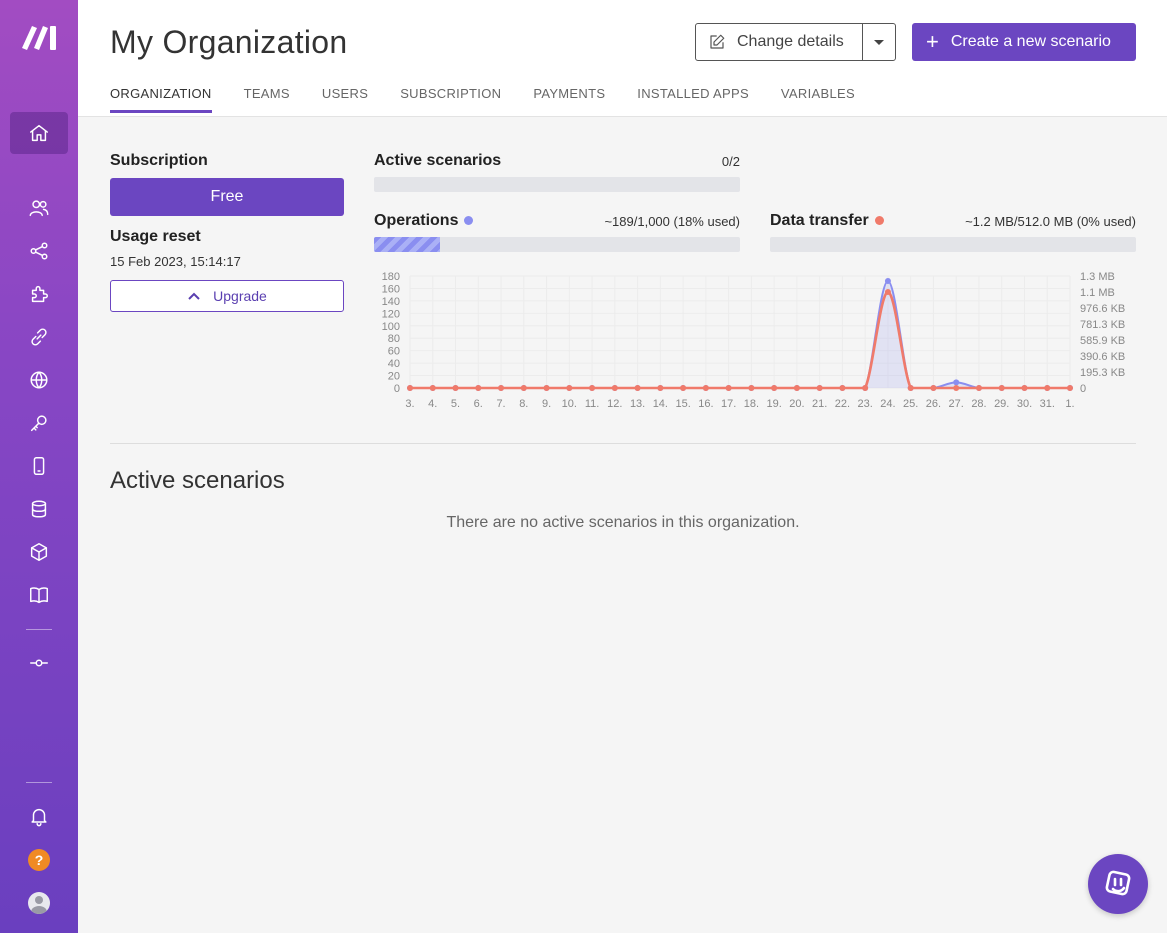 The height and width of the screenshot is (933, 1167). I want to click on sidebar-item-devices, so click(39, 466).